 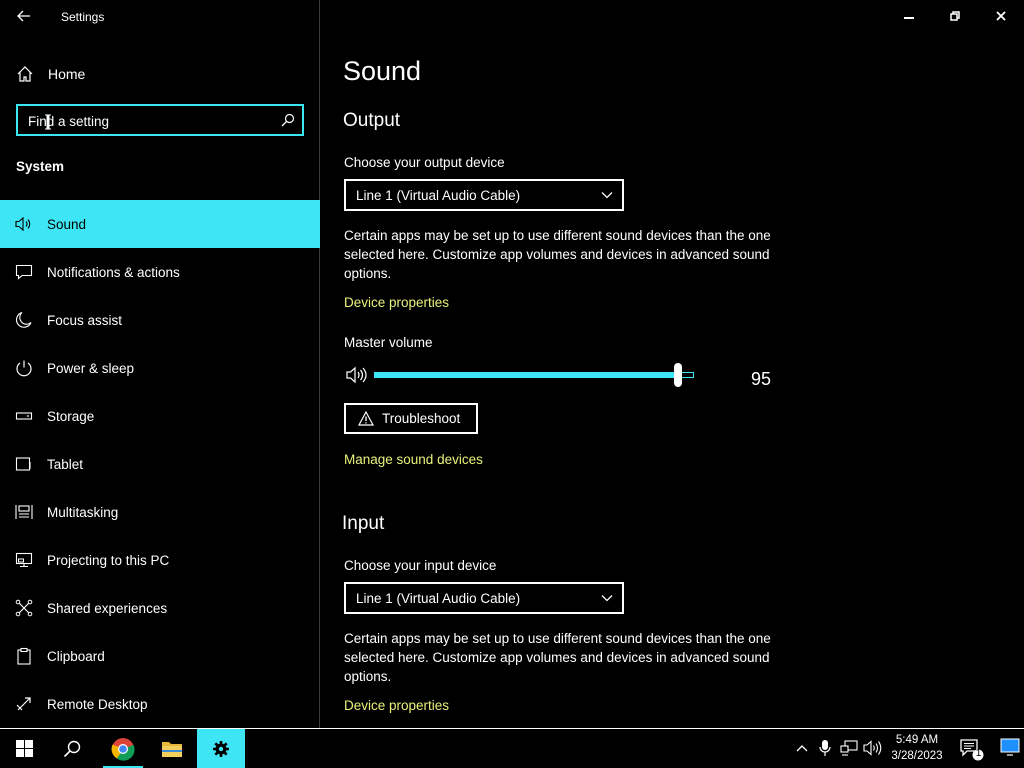 I want to click on show-hidden-icons-button, so click(x=802, y=748).